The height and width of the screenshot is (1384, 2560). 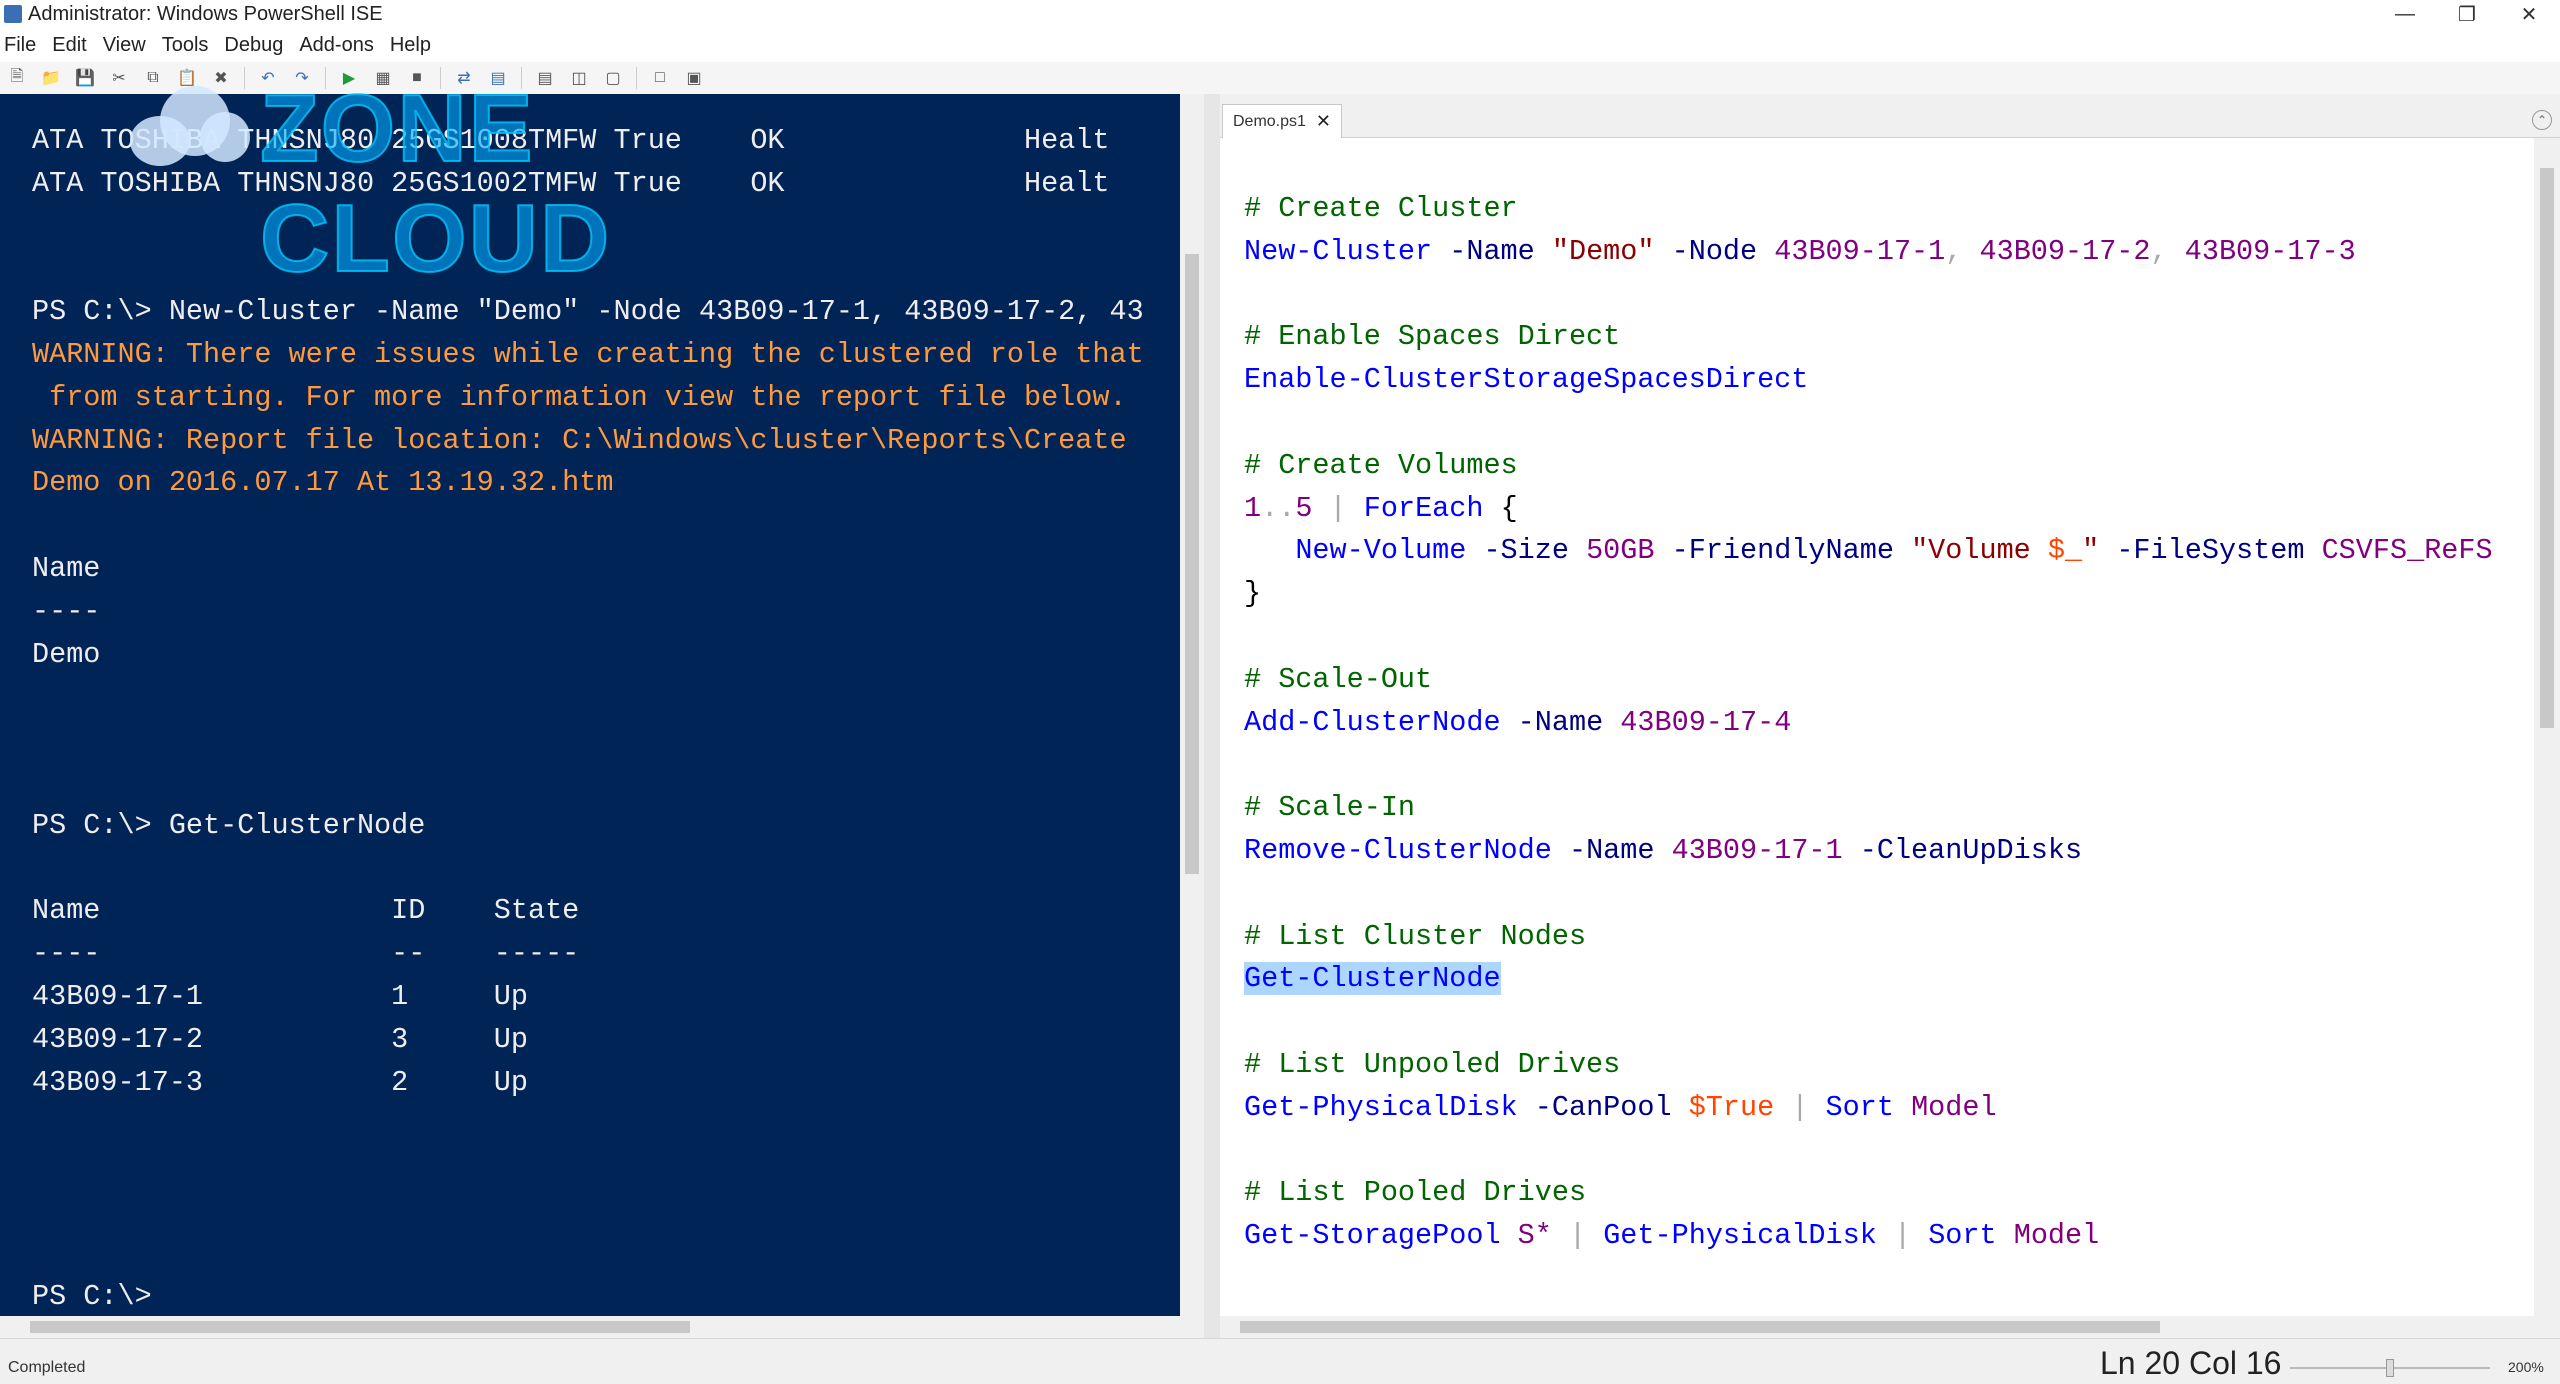 I want to click on undo-icon: ↶, so click(x=268, y=78).